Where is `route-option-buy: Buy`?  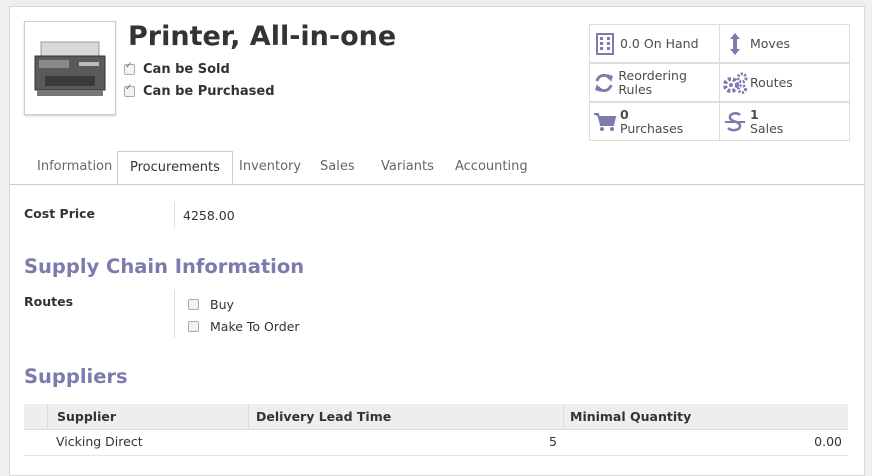
route-option-buy: Buy is located at coordinates (211, 304).